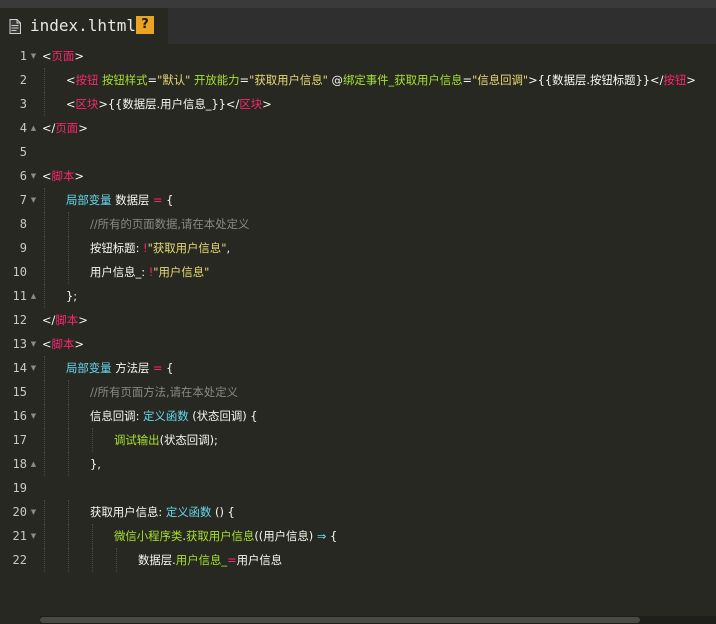  Describe the element at coordinates (23, 128) in the screenshot. I see `line-number: 4` at that location.